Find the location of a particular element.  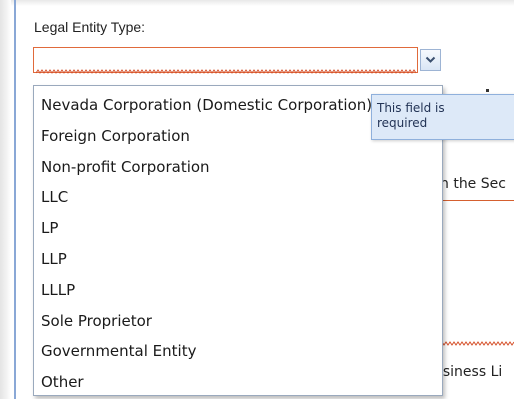

option-lp: LP is located at coordinates (238, 228).